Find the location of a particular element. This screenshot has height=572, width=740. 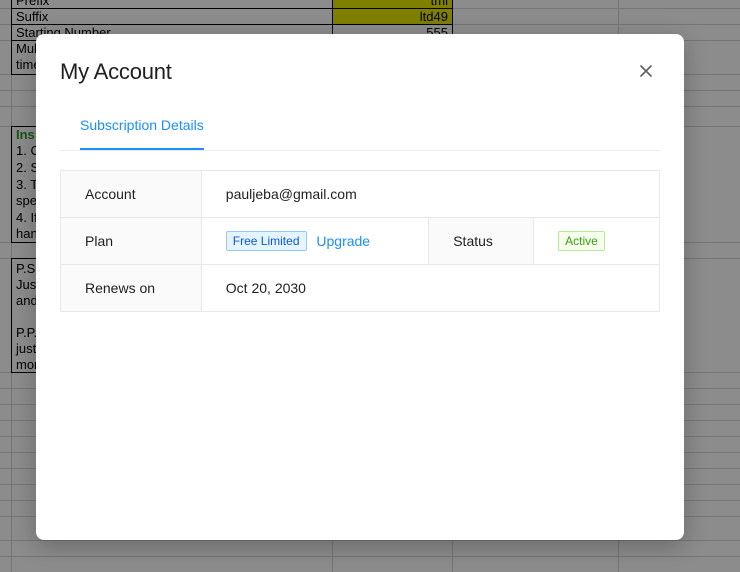

status-value-cell: Active is located at coordinates (596, 241).